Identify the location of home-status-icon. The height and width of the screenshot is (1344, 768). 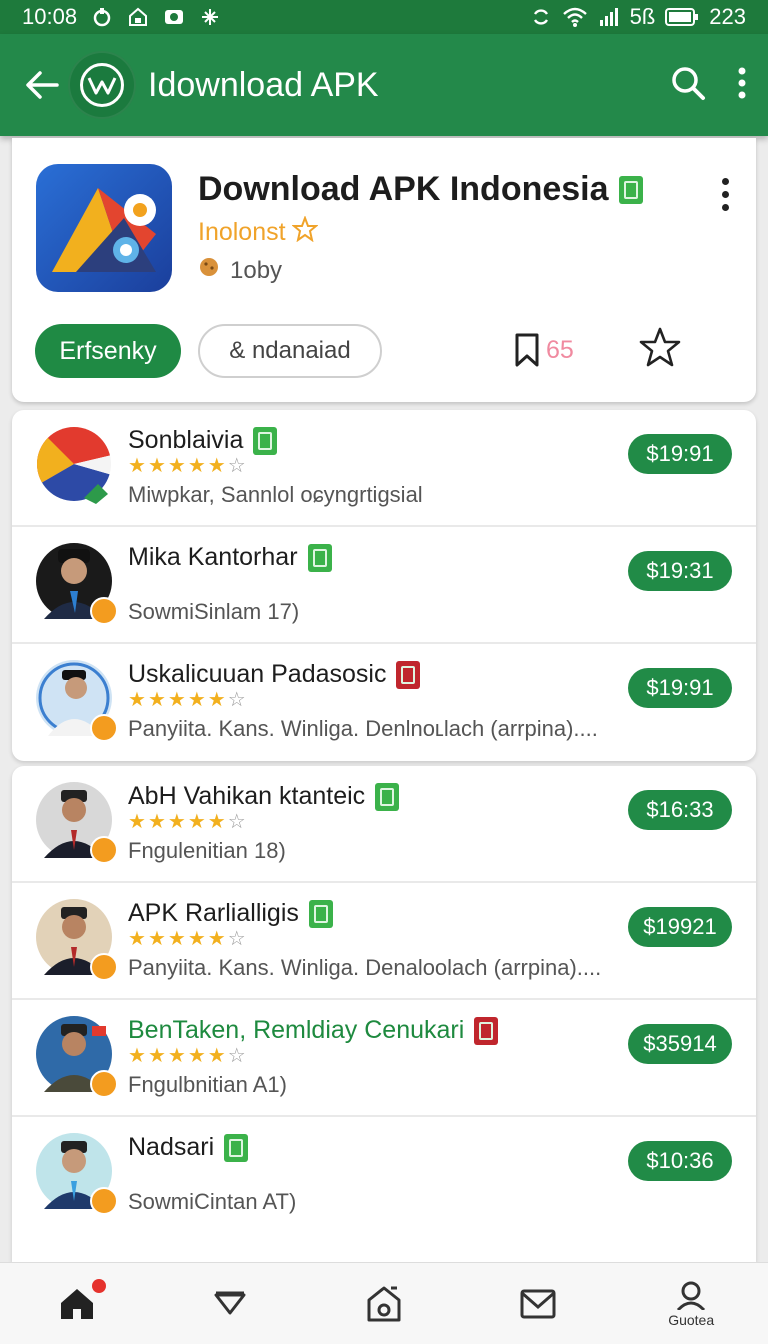
(138, 17).